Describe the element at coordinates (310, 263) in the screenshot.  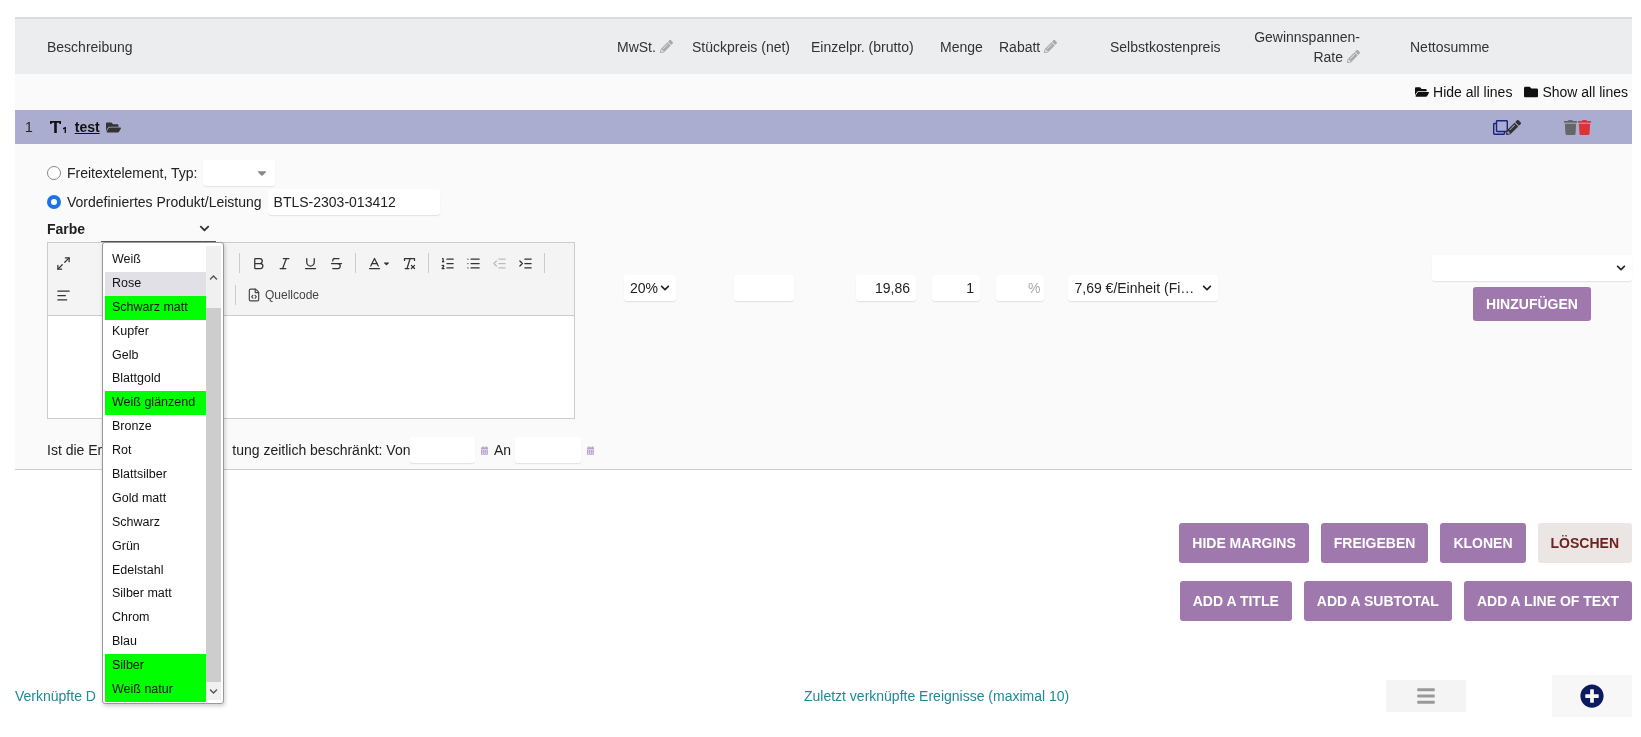
I see `underline-icon` at that location.